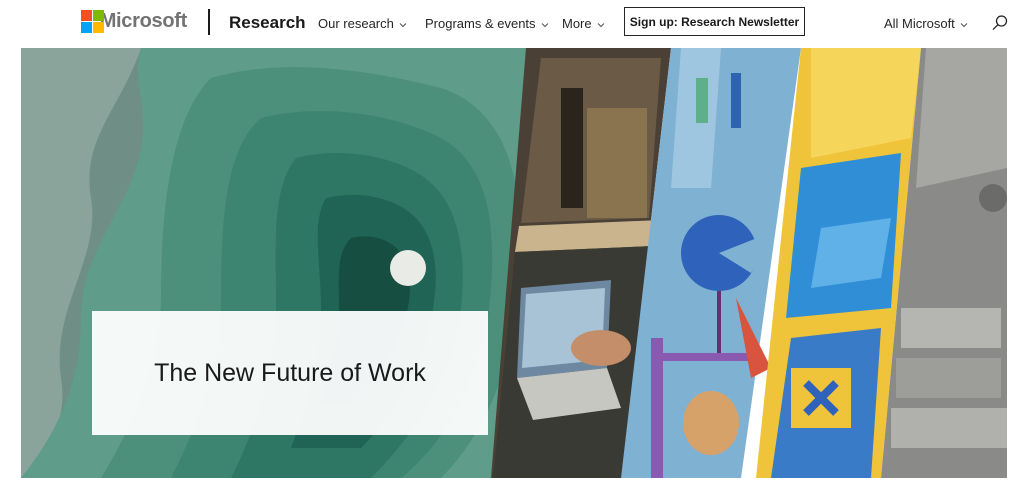 This screenshot has height=478, width=1017. What do you see at coordinates (209, 22) in the screenshot?
I see `header-divider` at bounding box center [209, 22].